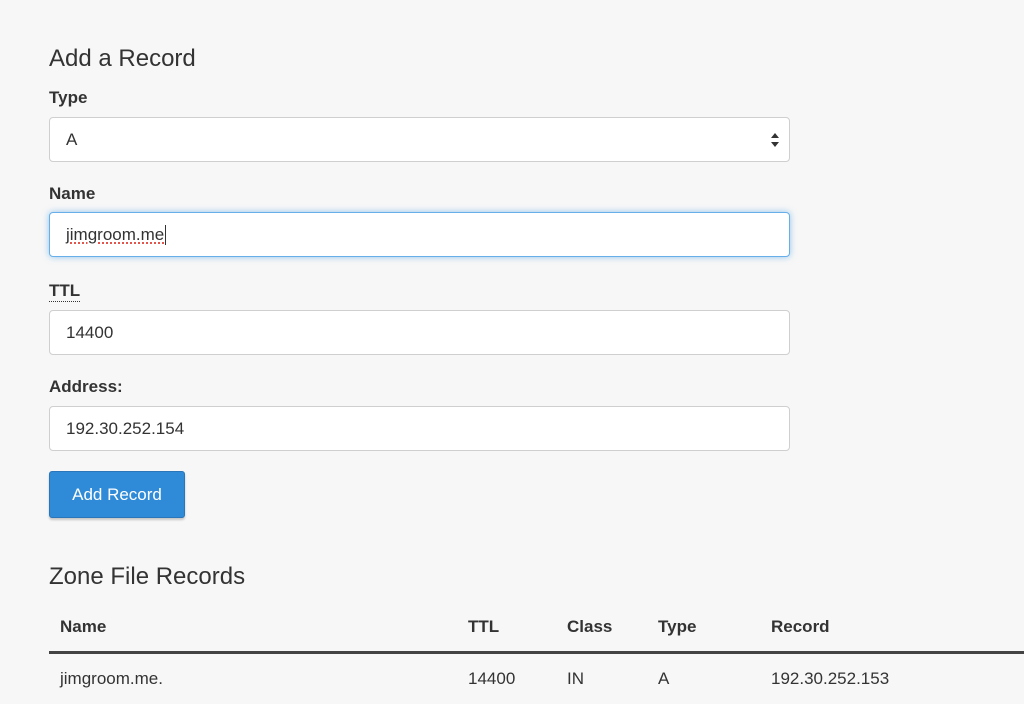 This screenshot has height=704, width=1024. Describe the element at coordinates (775, 139) in the screenshot. I see `select-arrows-icon` at that location.